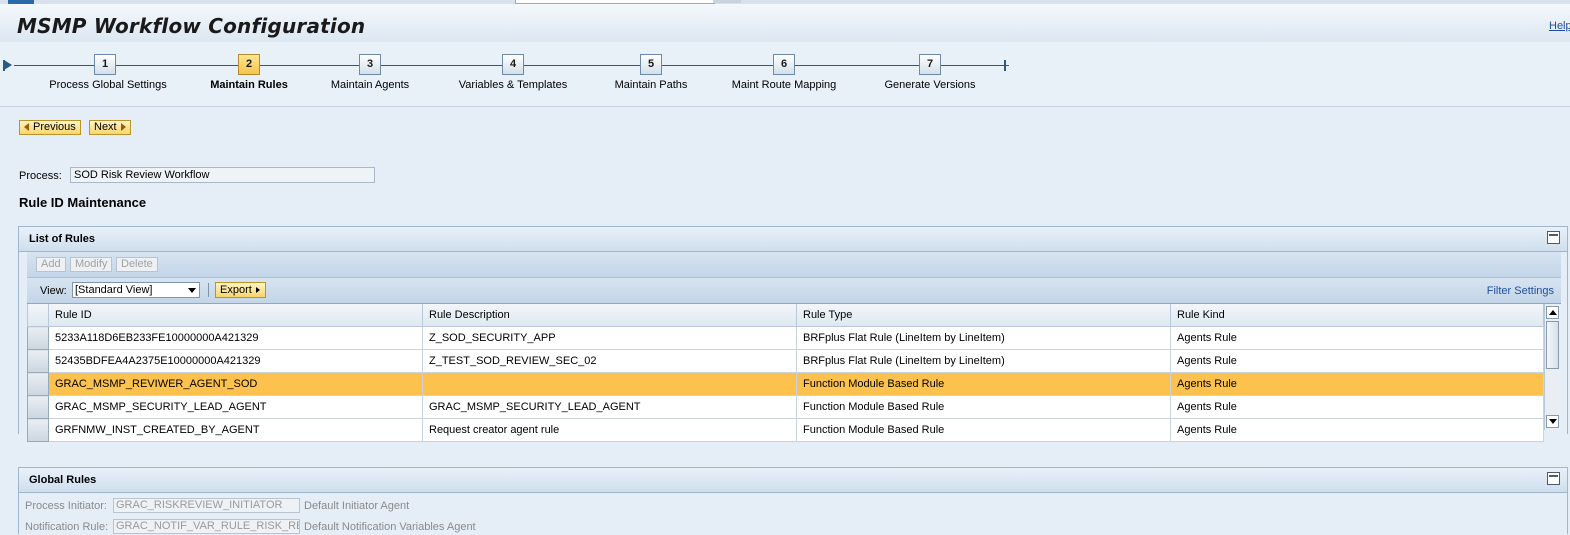  What do you see at coordinates (794, 265) in the screenshot?
I see `rules-toolbar: Add Modify Delete` at bounding box center [794, 265].